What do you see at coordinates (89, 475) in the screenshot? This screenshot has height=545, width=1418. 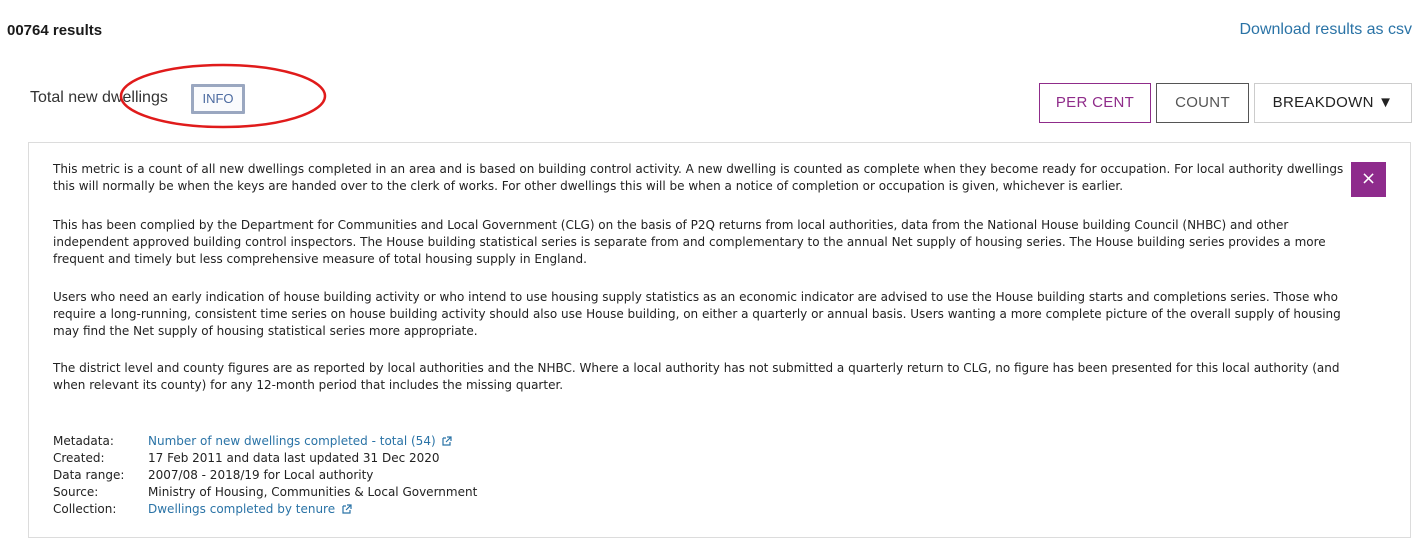 I see `metadata-key: Data range:` at bounding box center [89, 475].